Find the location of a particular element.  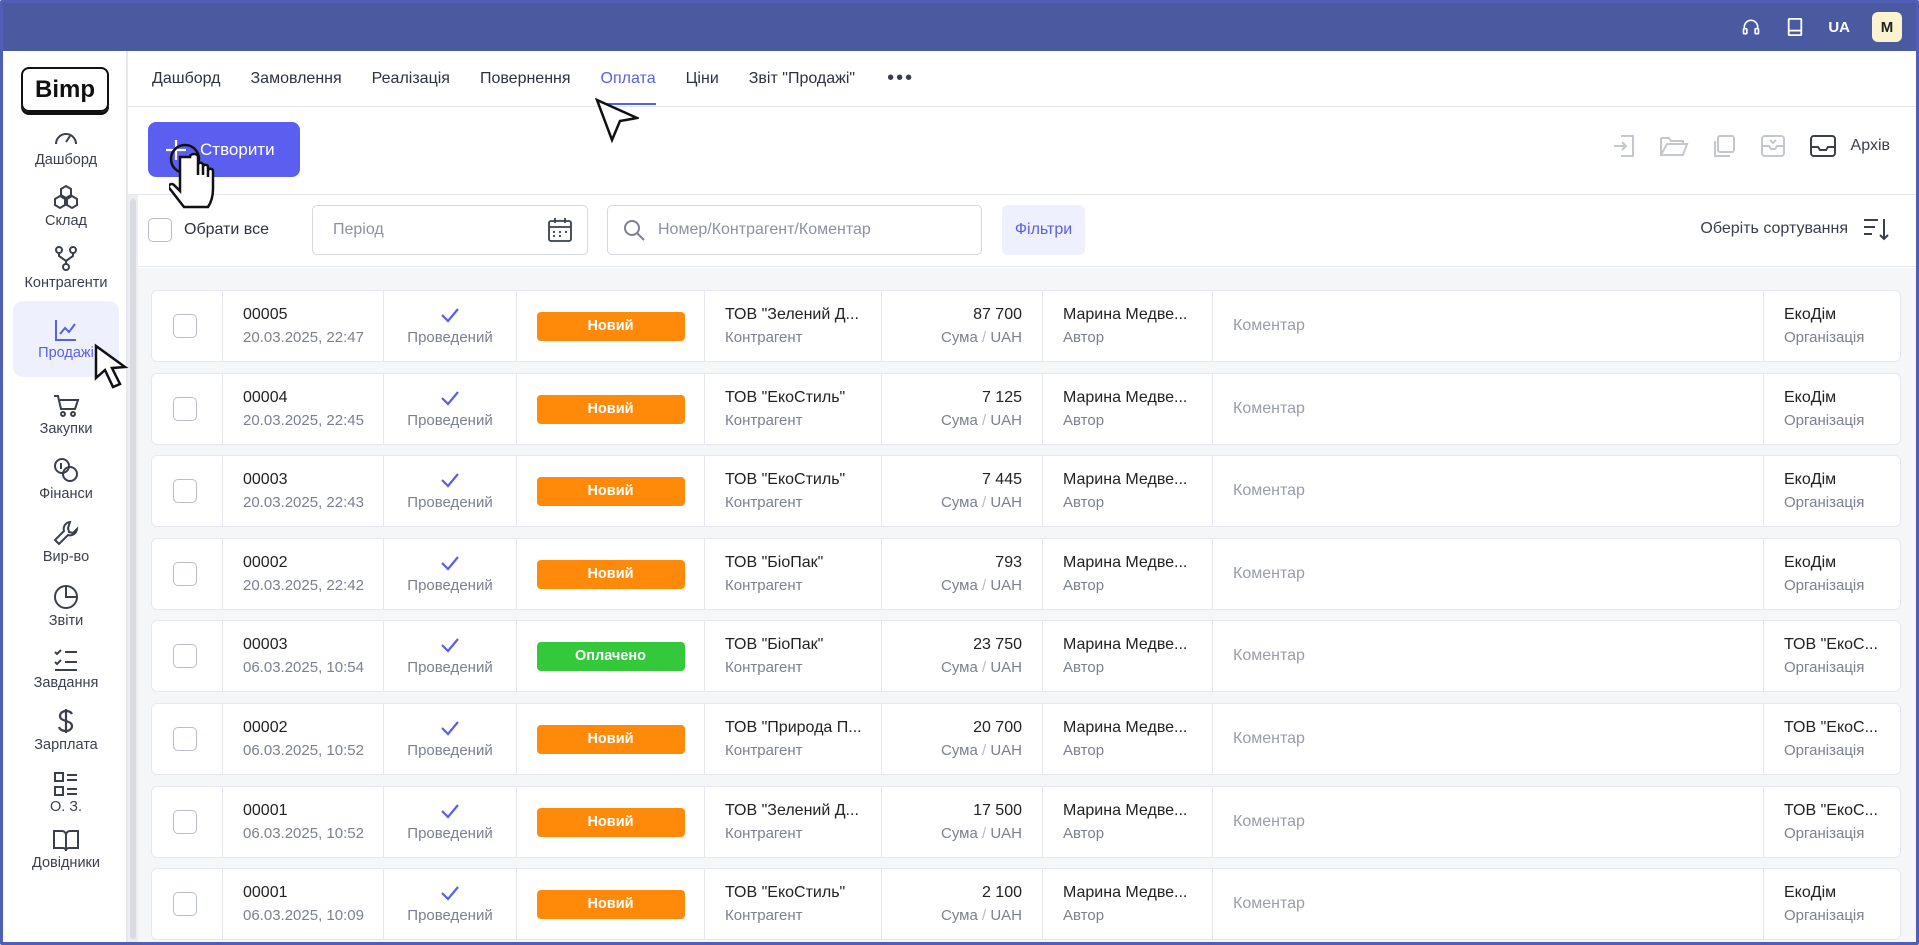

doc-number: 00001 is located at coordinates (265, 892).